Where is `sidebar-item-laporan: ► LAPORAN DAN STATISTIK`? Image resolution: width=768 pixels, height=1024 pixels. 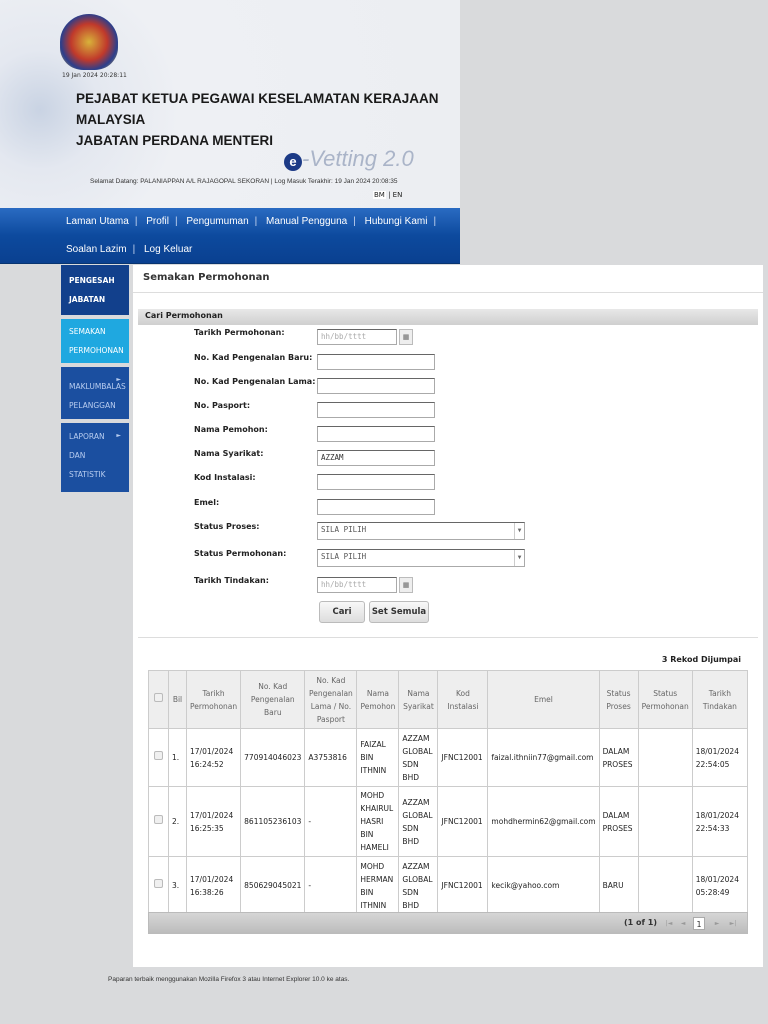 sidebar-item-laporan: ► LAPORAN DAN STATISTIK is located at coordinates (95, 457).